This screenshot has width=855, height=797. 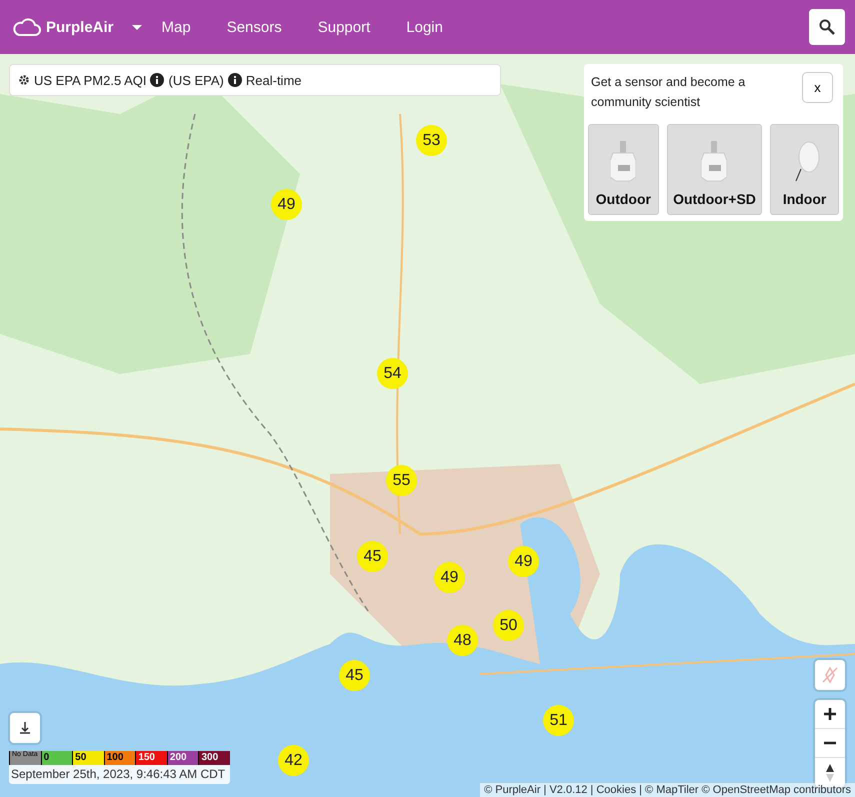 What do you see at coordinates (830, 675) in the screenshot?
I see `compass-off-icon` at bounding box center [830, 675].